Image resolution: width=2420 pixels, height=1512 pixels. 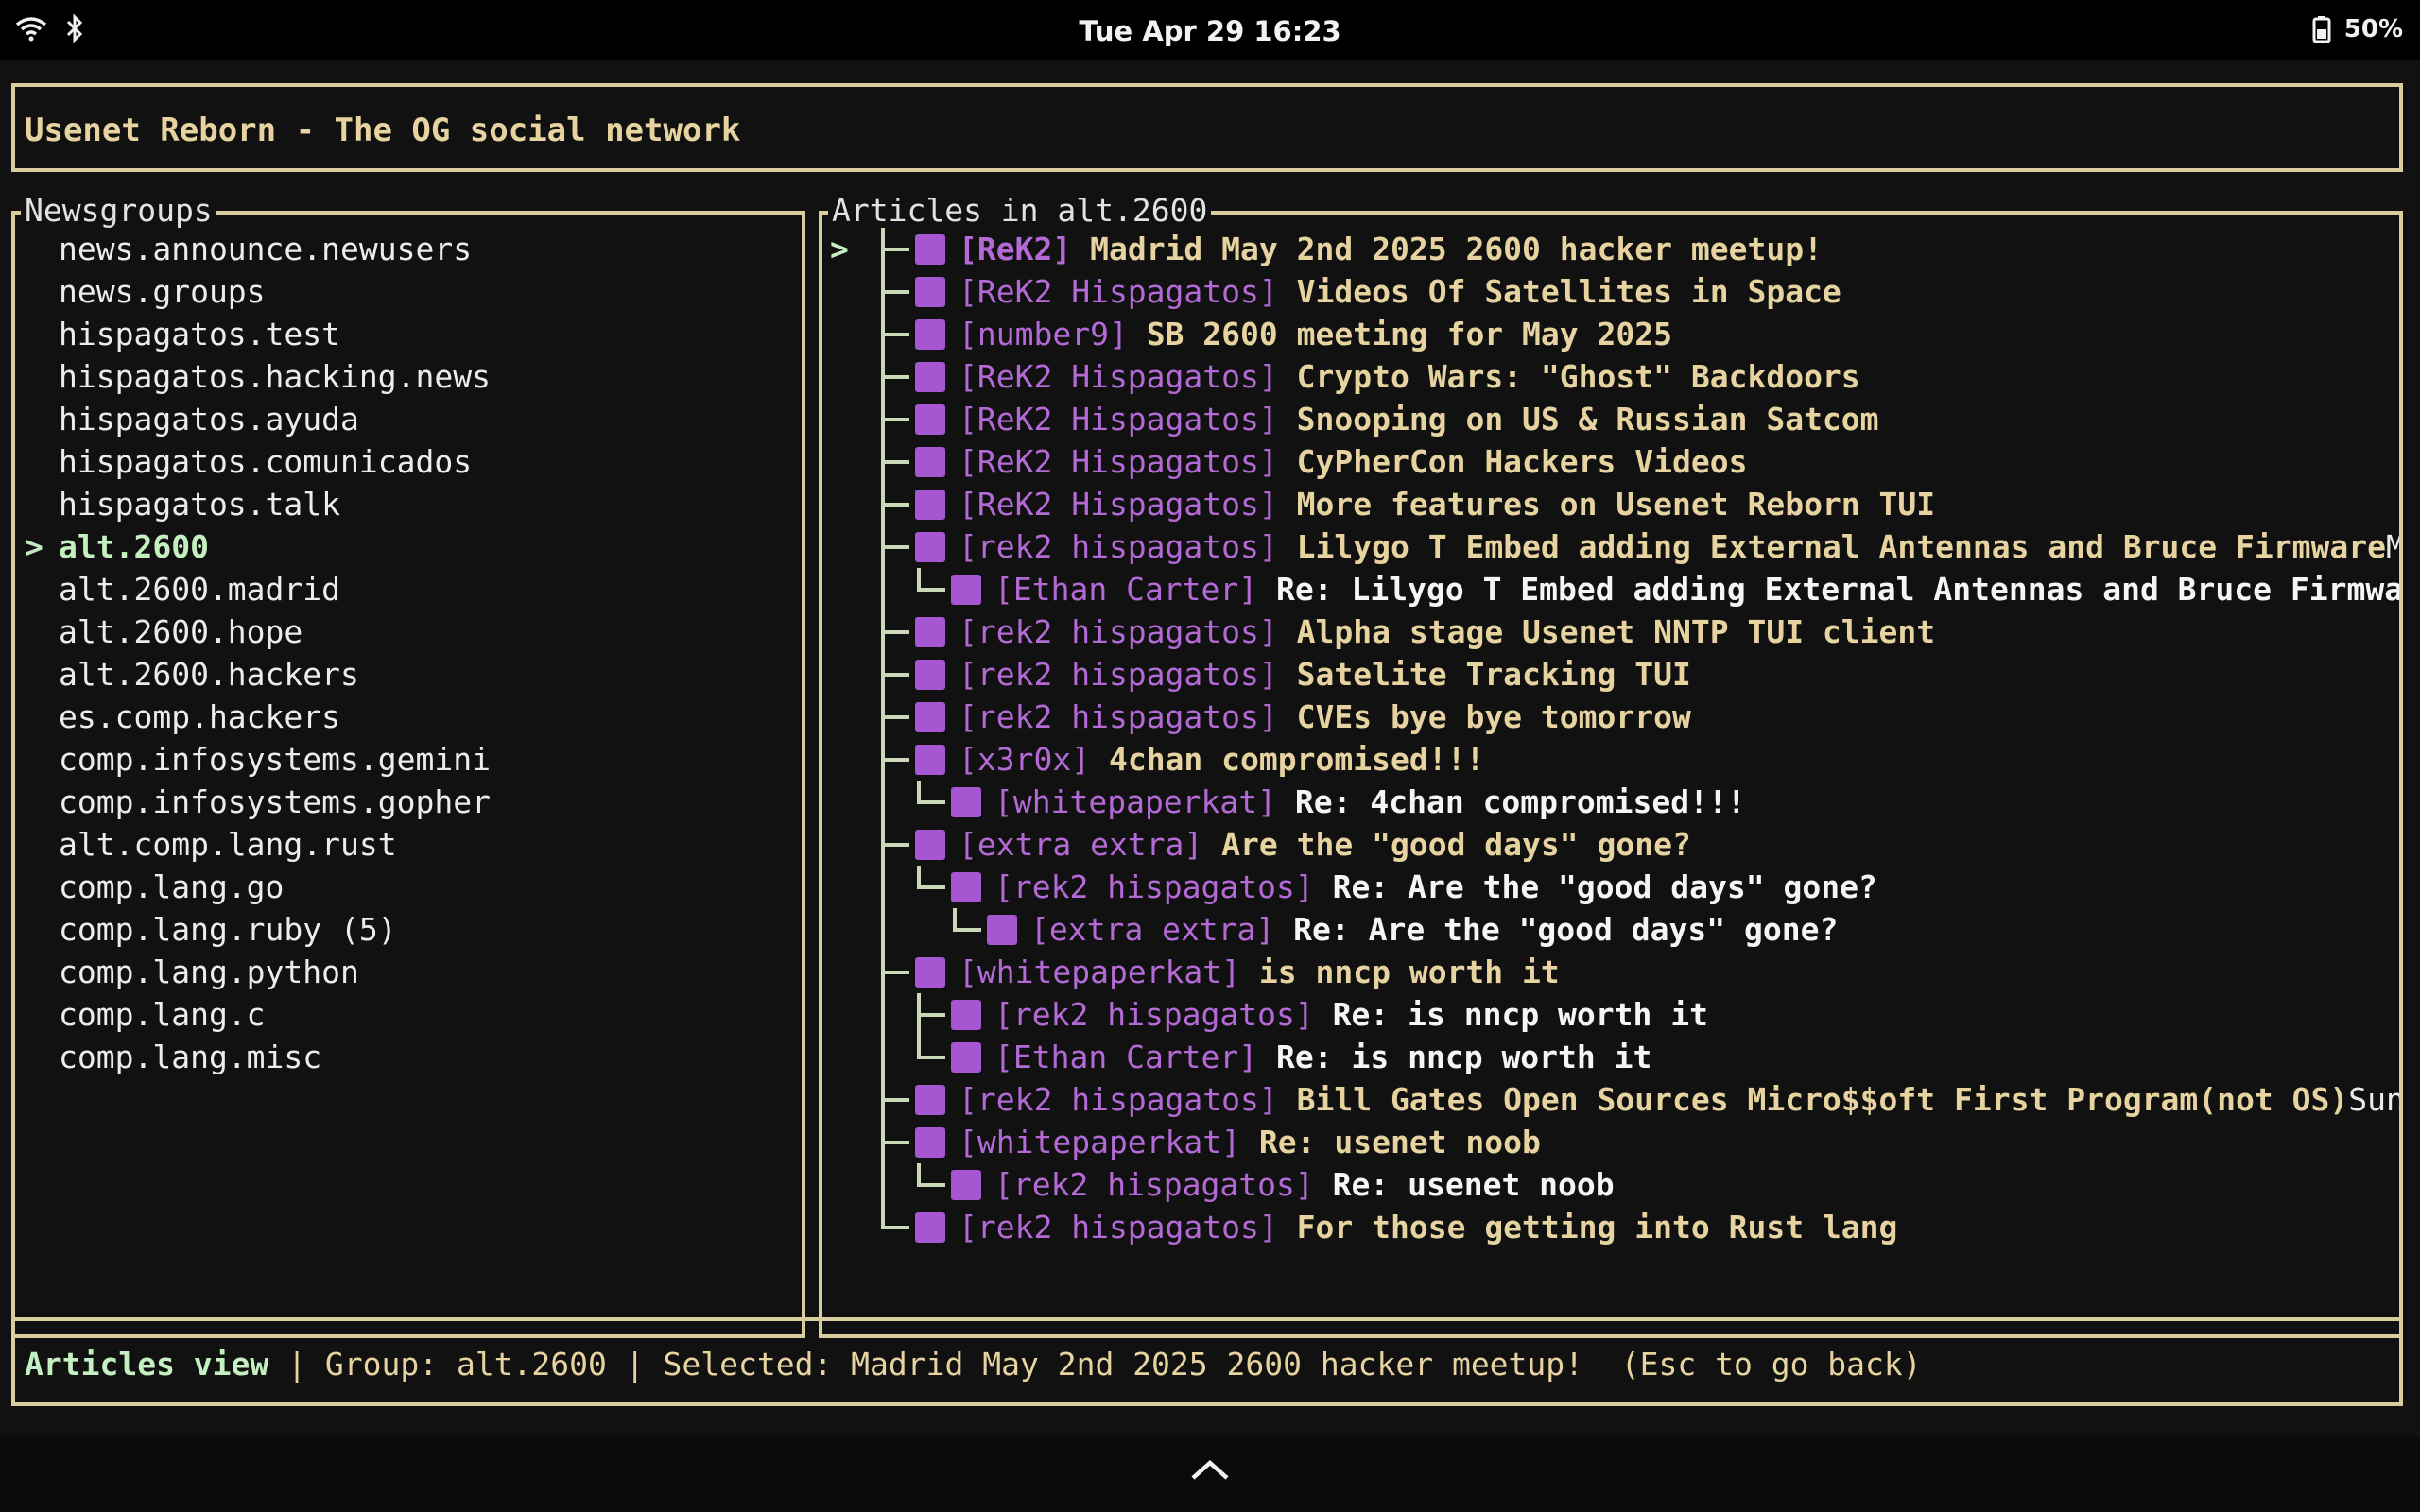 What do you see at coordinates (1210, 1470) in the screenshot?
I see `chevron-up-icon` at bounding box center [1210, 1470].